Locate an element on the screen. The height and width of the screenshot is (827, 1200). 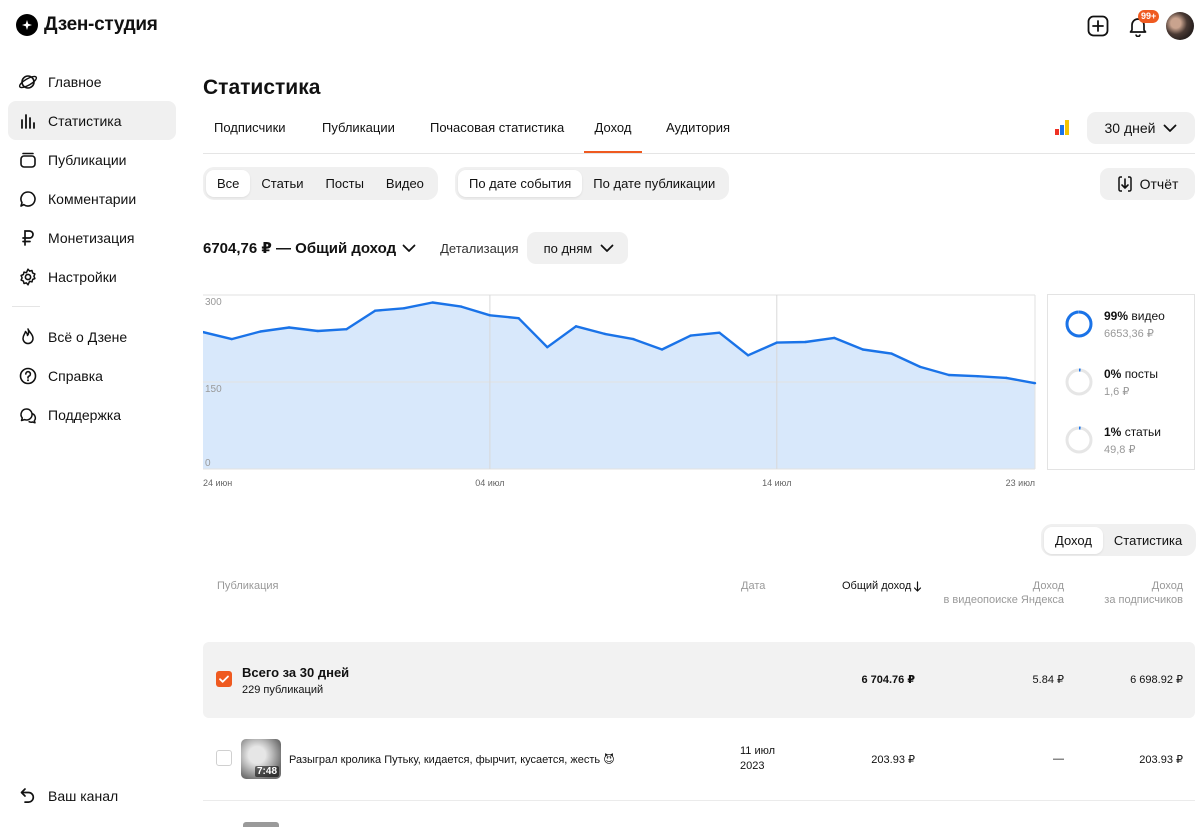
summary-subtitle: 229 публикаций is located at coordinates (283, 690).